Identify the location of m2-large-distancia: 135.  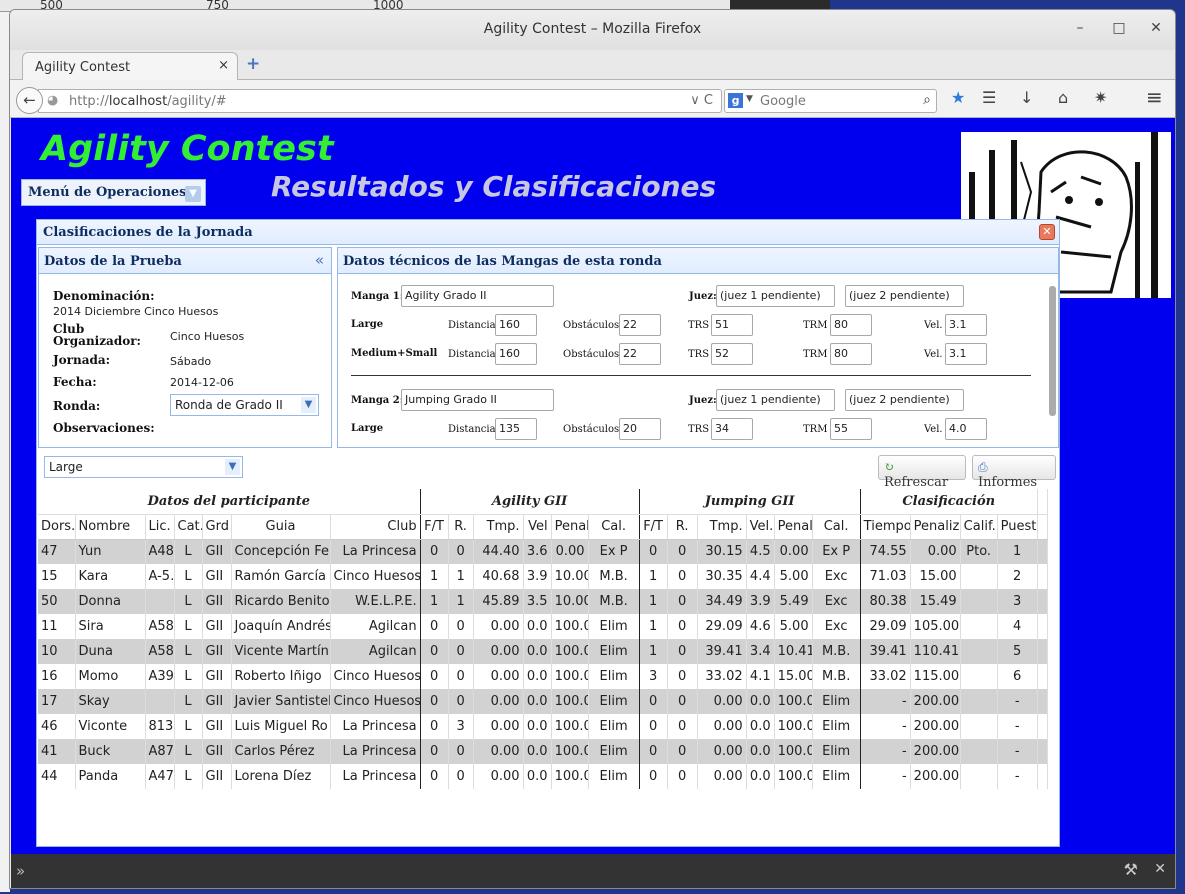
(516, 429).